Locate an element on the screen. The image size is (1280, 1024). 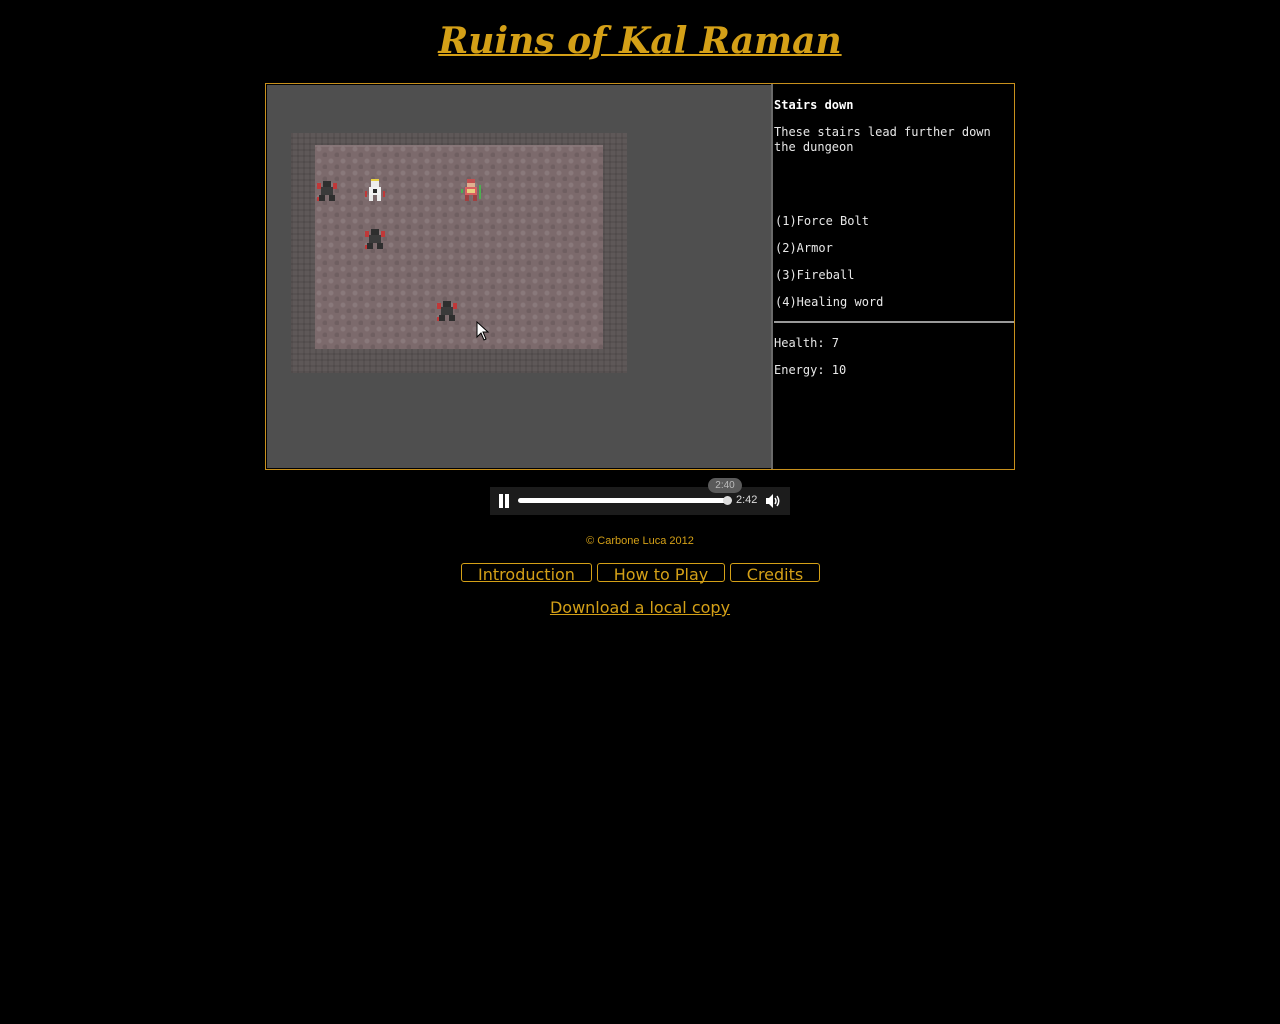
dungeon-room-floor is located at coordinates (459, 247).